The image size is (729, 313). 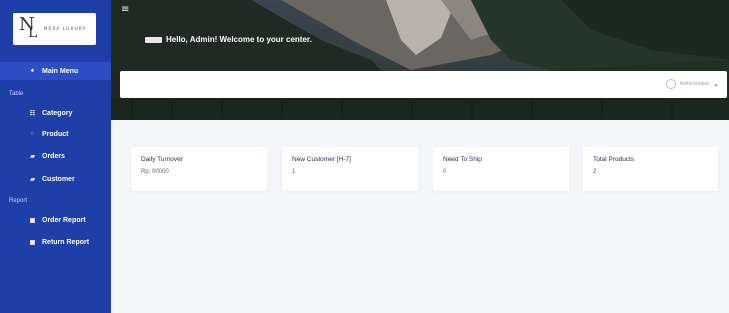 I want to click on logo-mark-l: L, so click(x=33, y=33).